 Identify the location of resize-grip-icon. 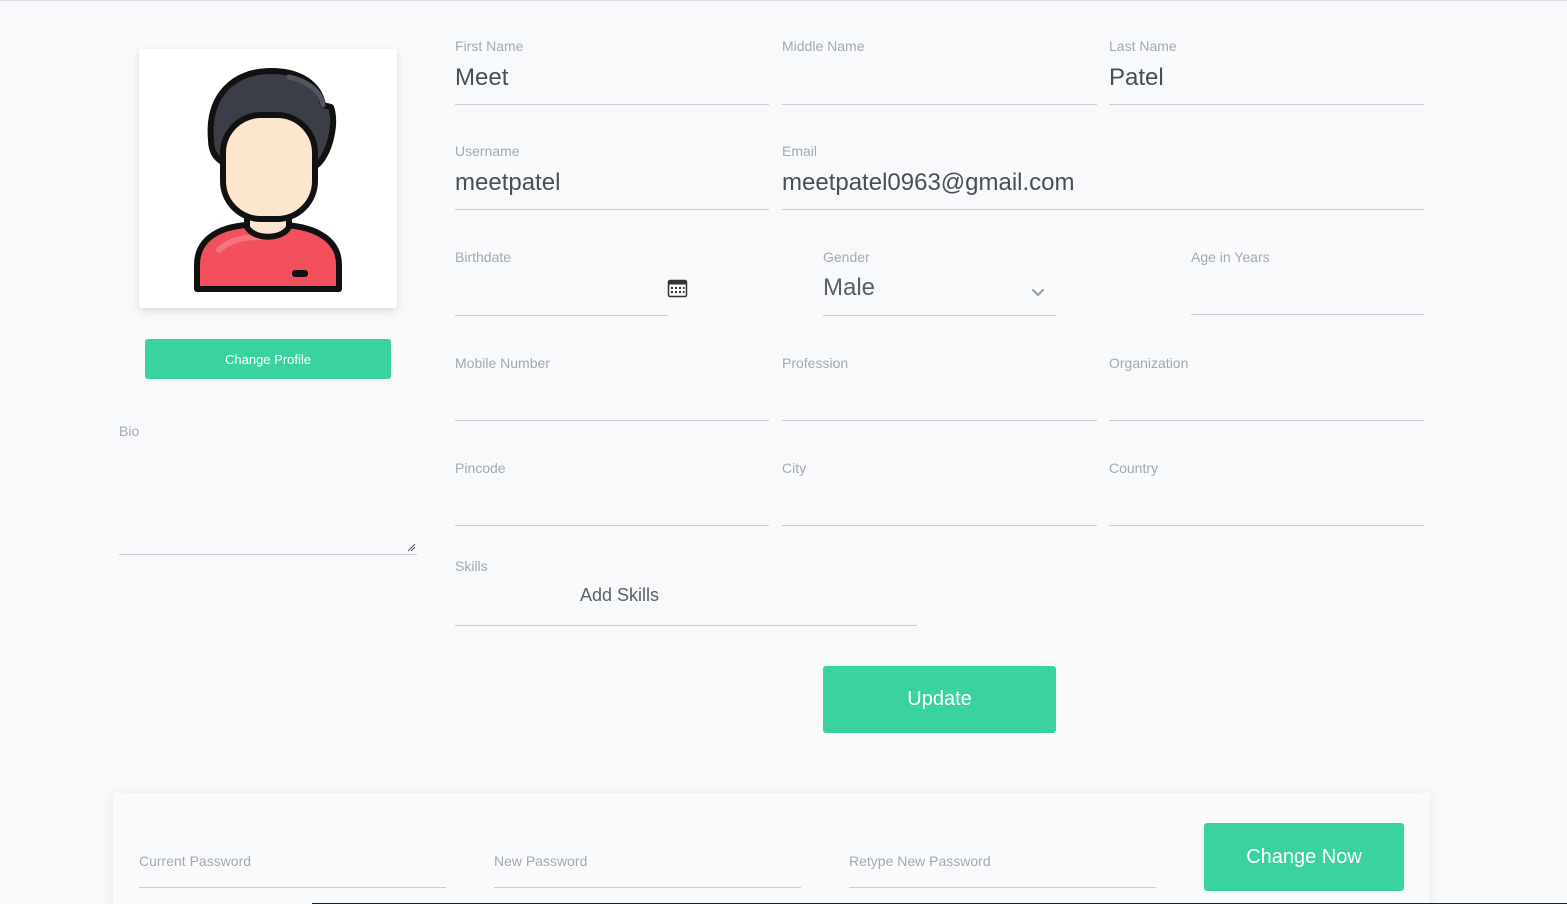
(411, 547).